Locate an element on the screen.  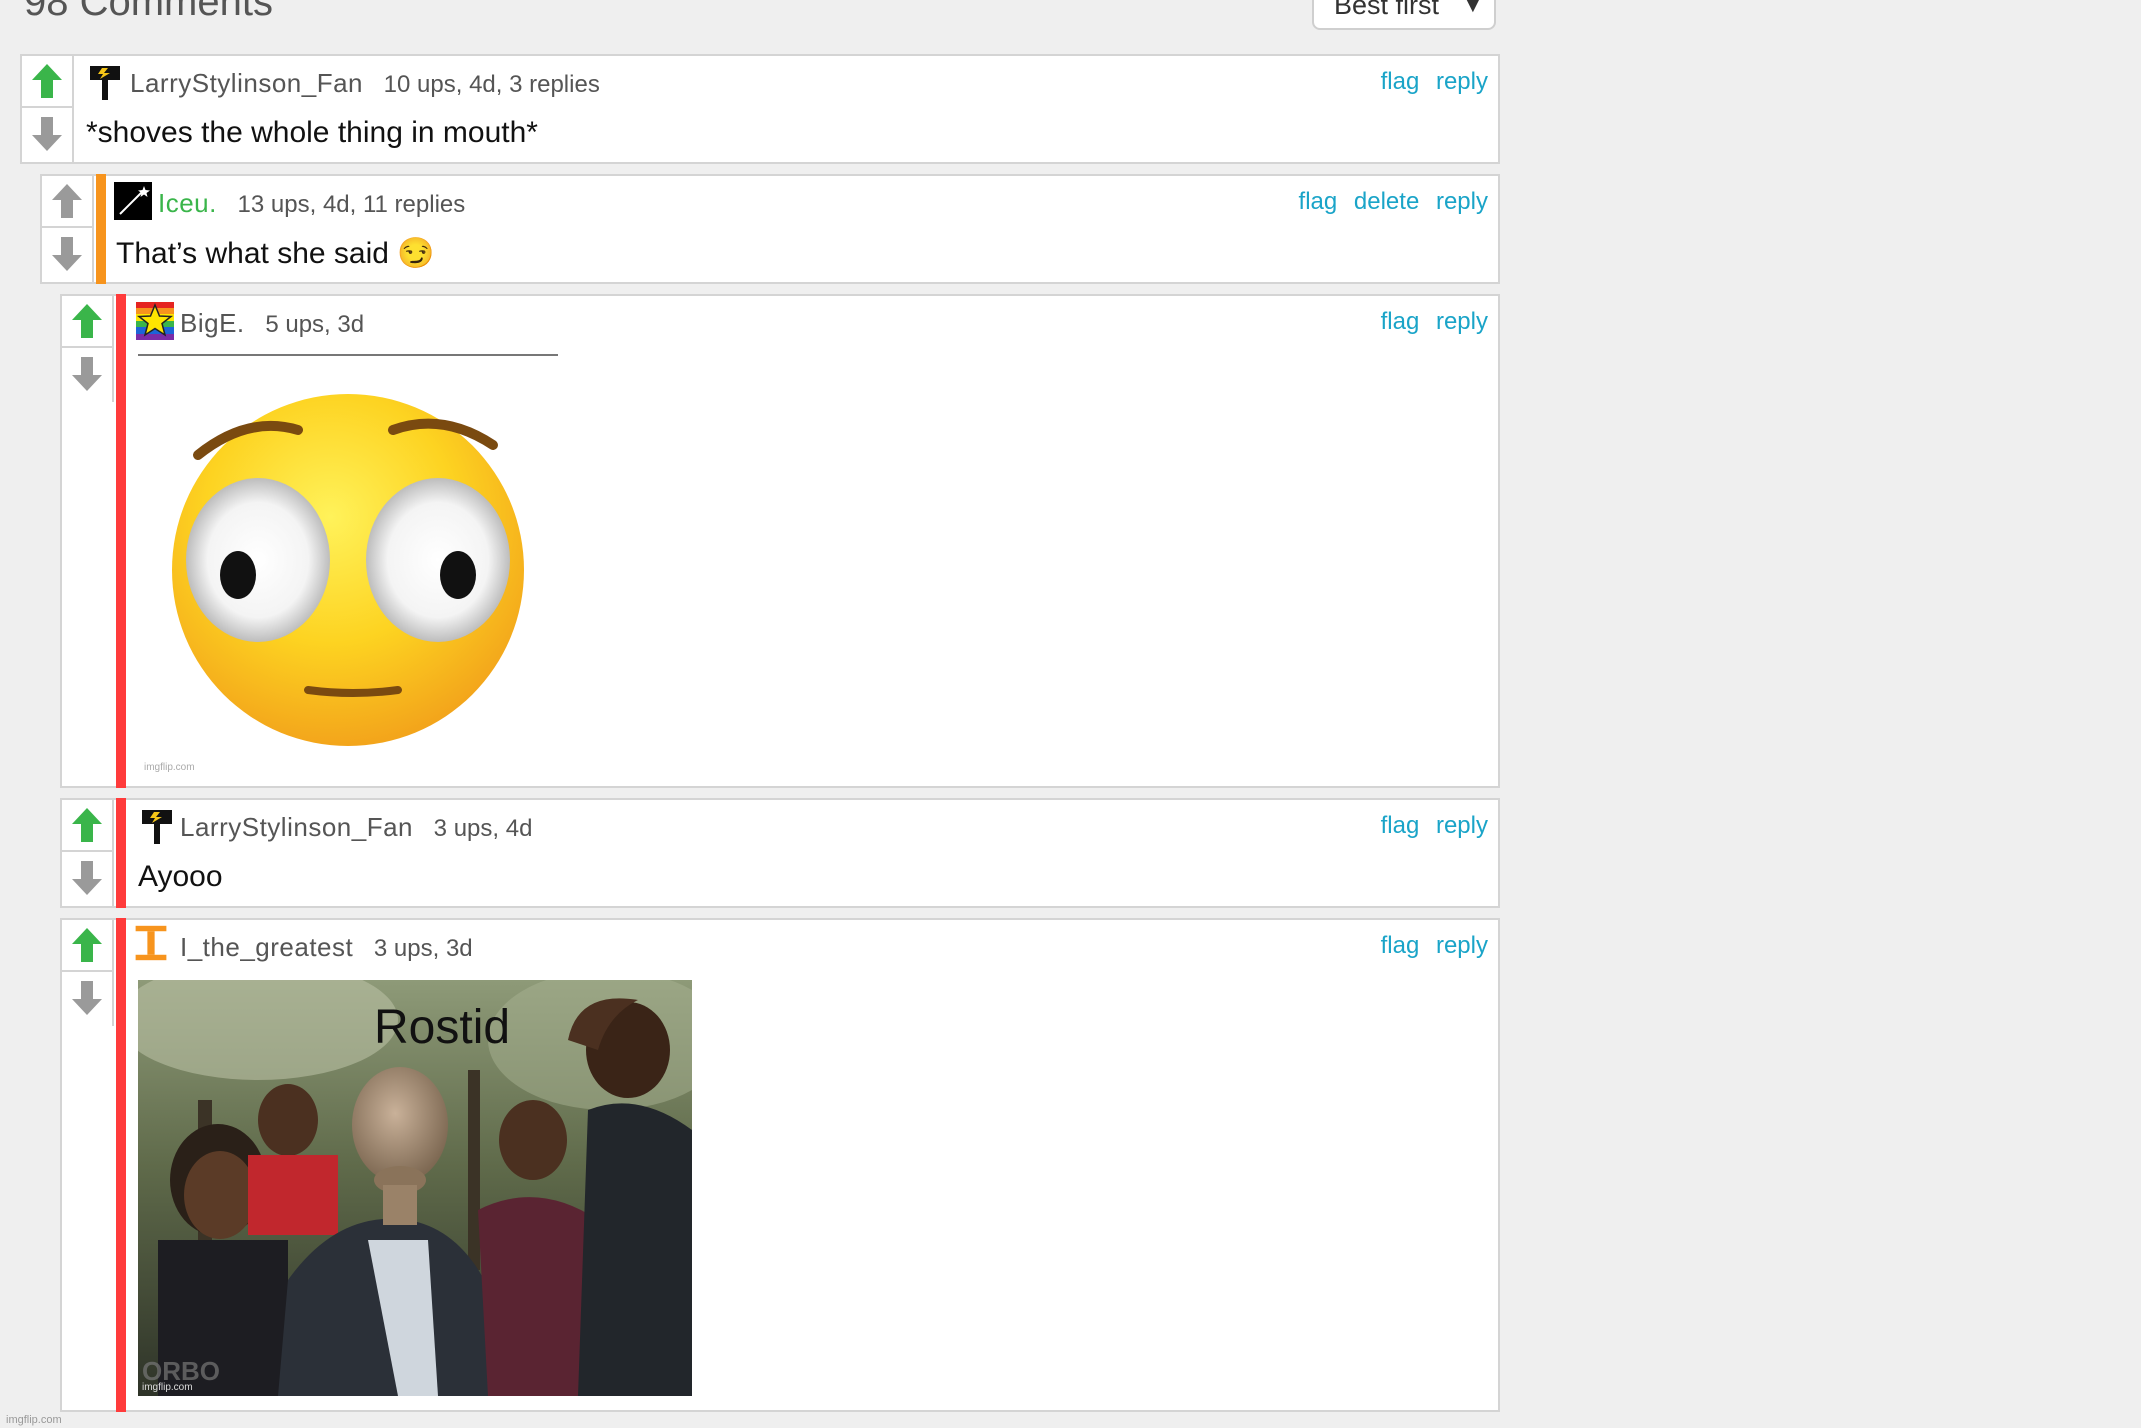
comment-text: *shoves the whole thing in mouth* is located at coordinates (312, 132).